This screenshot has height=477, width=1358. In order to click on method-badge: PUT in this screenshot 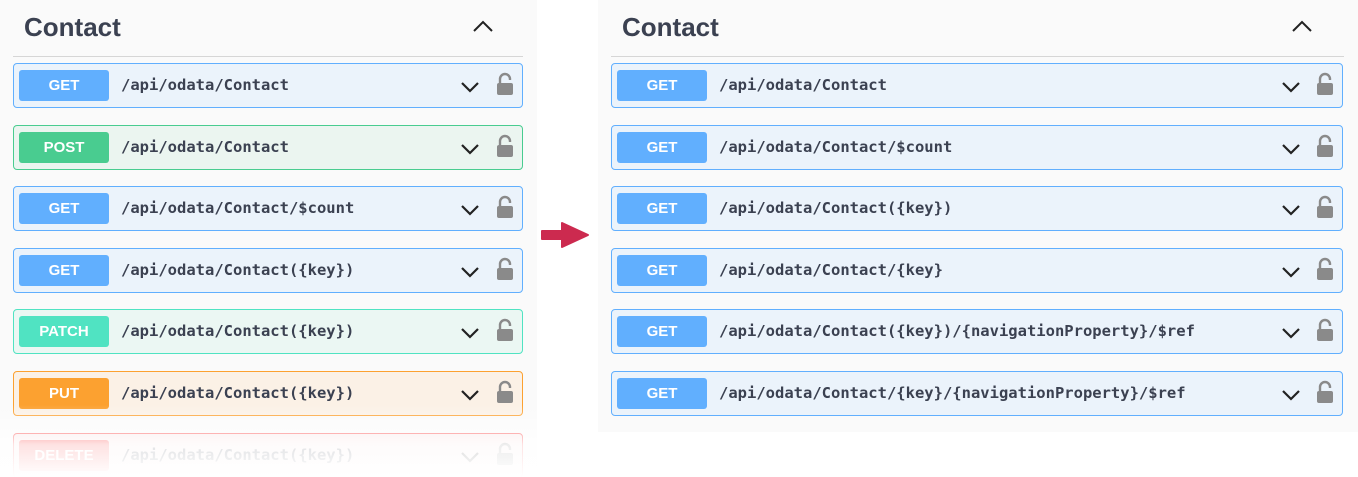, I will do `click(64, 393)`.